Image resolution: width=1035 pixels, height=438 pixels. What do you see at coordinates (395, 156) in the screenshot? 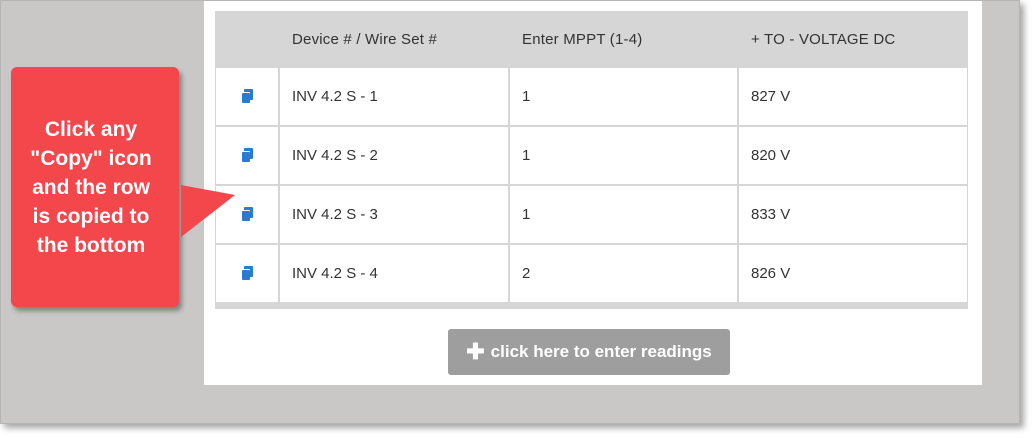
I see `device-cell: INV 4.2 S - 2` at bounding box center [395, 156].